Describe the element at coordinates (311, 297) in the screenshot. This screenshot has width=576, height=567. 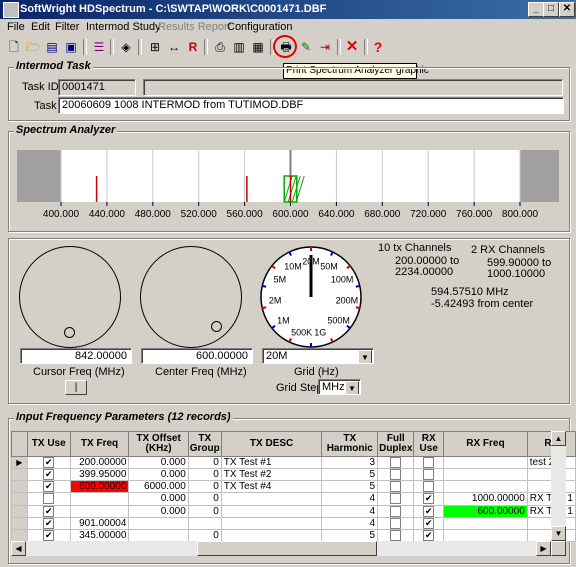
I see `grid-dial: 20M50M100M200M500M1G500K1M2M5M10M` at that location.